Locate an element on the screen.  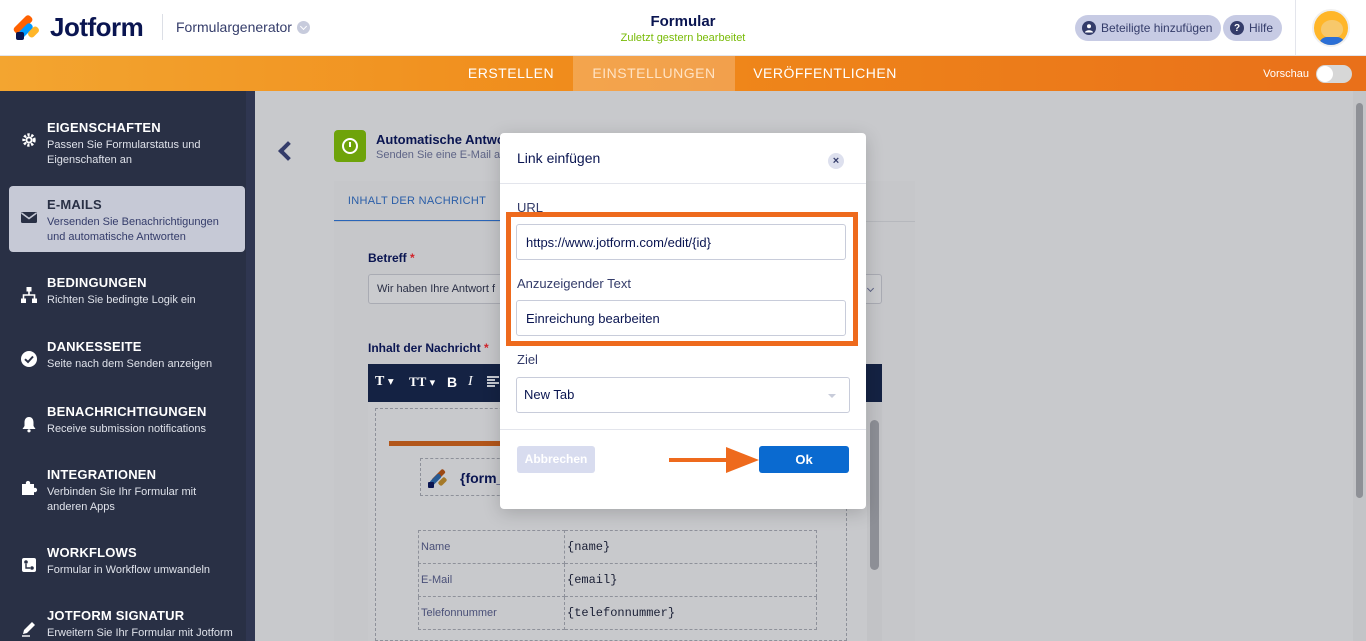
subject-value: Wir haben Ihre Antwort f is located at coordinates (436, 289).